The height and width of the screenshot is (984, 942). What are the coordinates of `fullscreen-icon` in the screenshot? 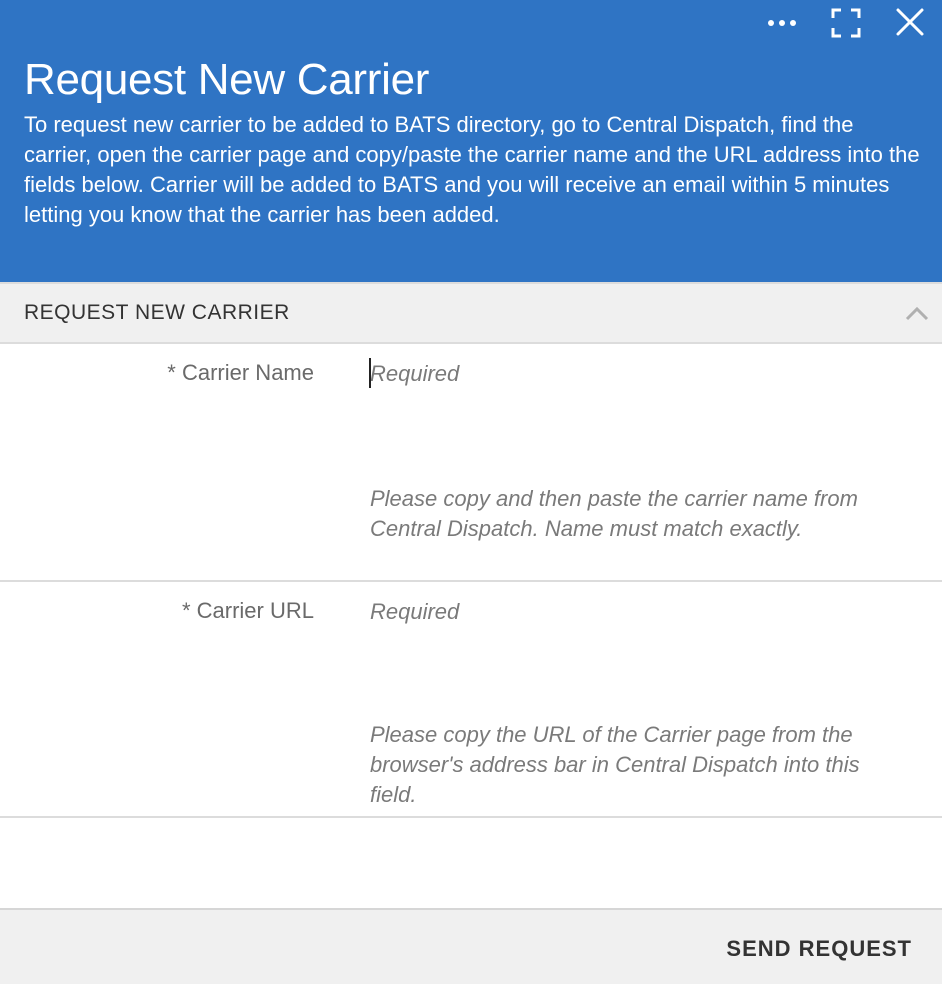 It's located at (846, 23).